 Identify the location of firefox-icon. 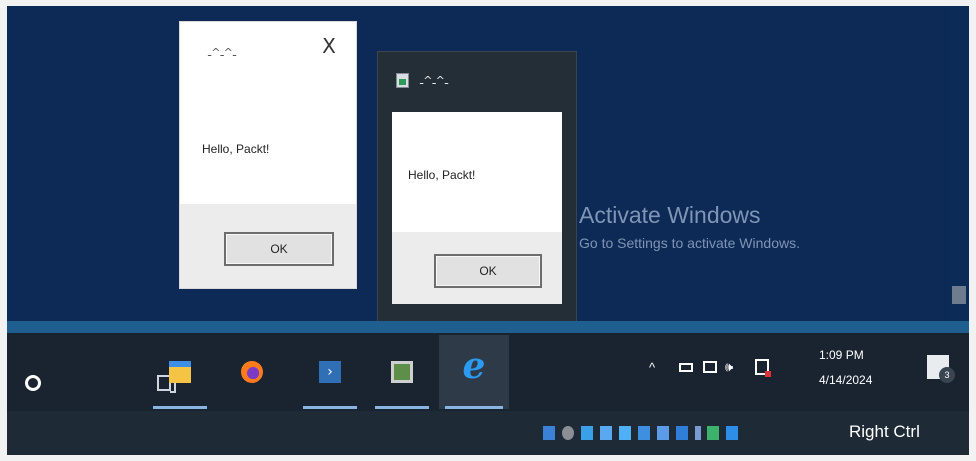
(252, 372).